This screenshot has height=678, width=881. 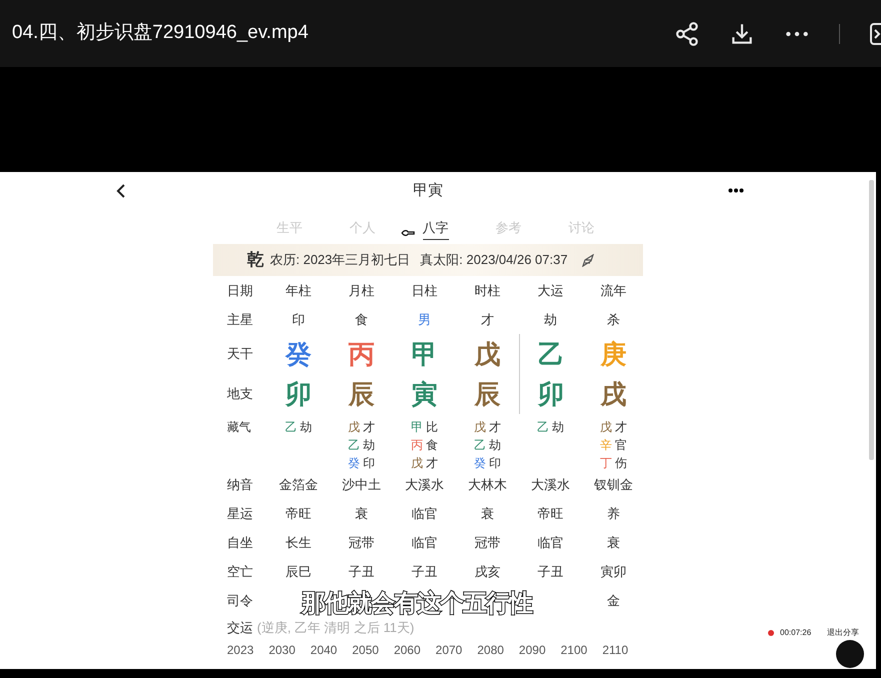 I want to click on column-header: 日期, so click(x=240, y=291).